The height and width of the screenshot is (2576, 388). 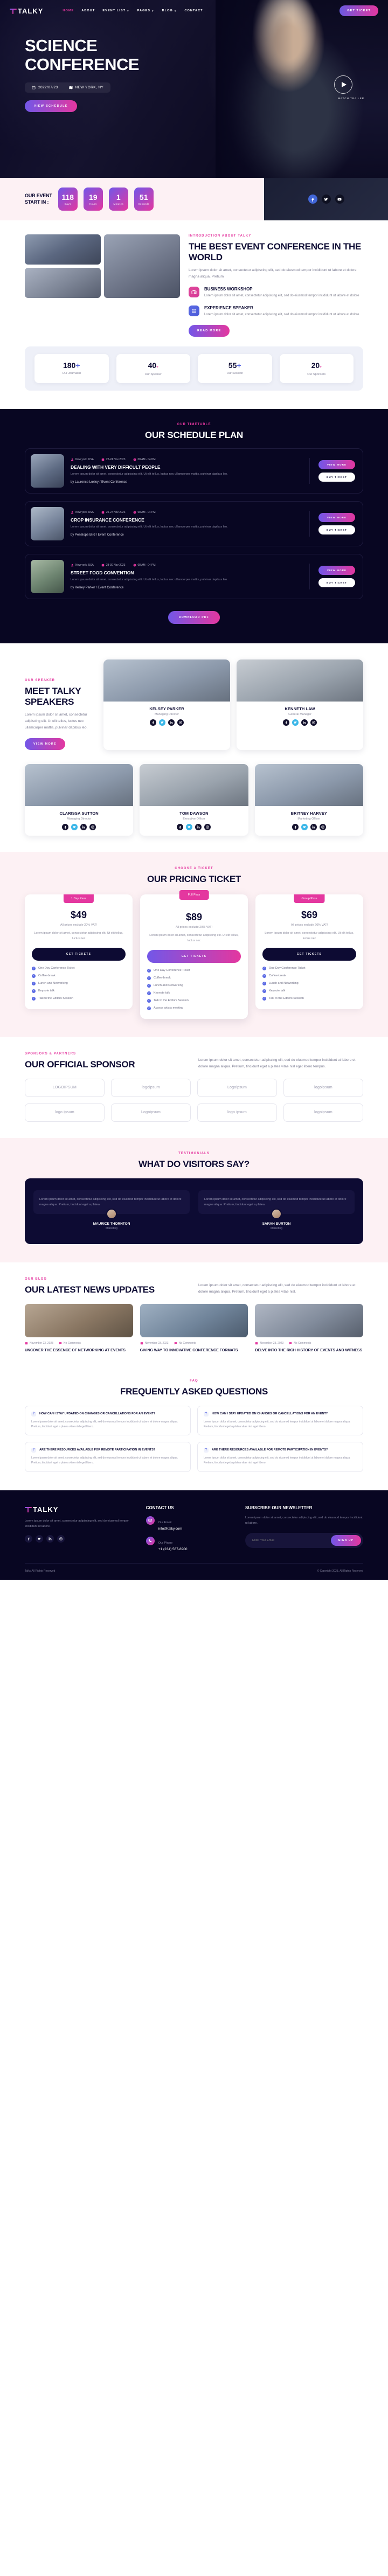 What do you see at coordinates (79, 799) in the screenshot?
I see `speaker-card: CLARISSA SUTTON Managing Director` at bounding box center [79, 799].